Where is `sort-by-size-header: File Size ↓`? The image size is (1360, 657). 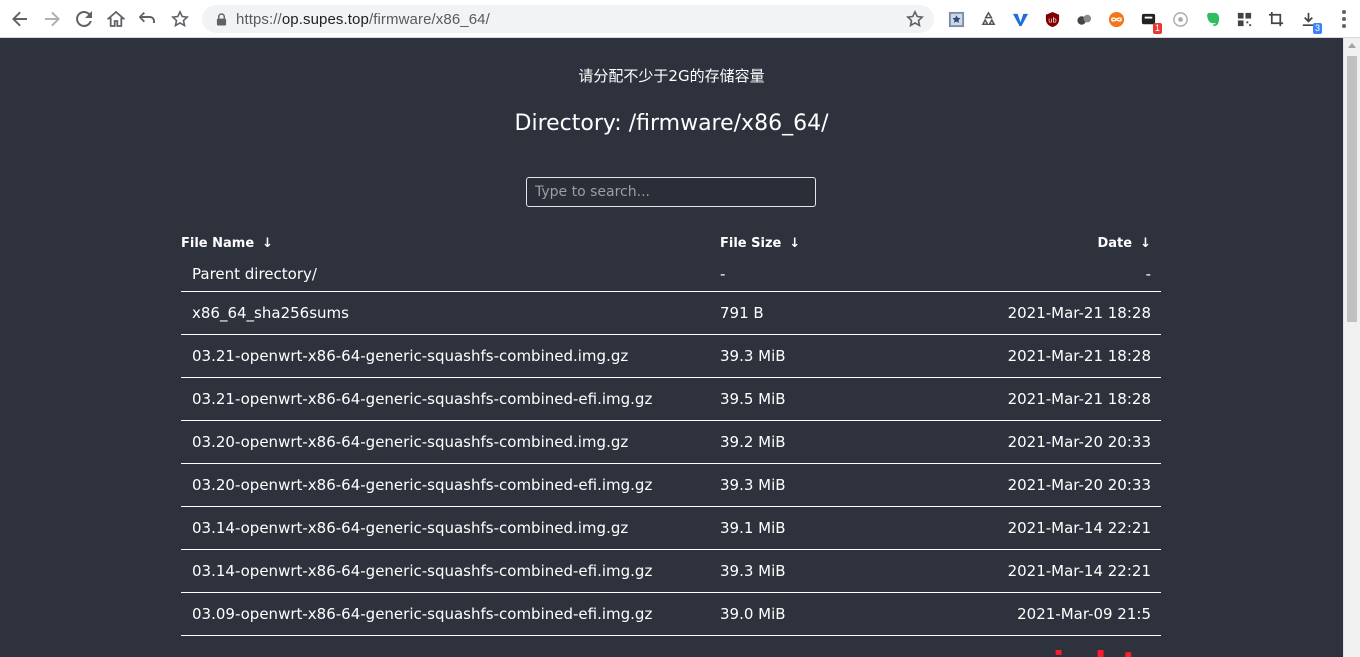
sort-by-size-header: File Size ↓ is located at coordinates (820, 243).